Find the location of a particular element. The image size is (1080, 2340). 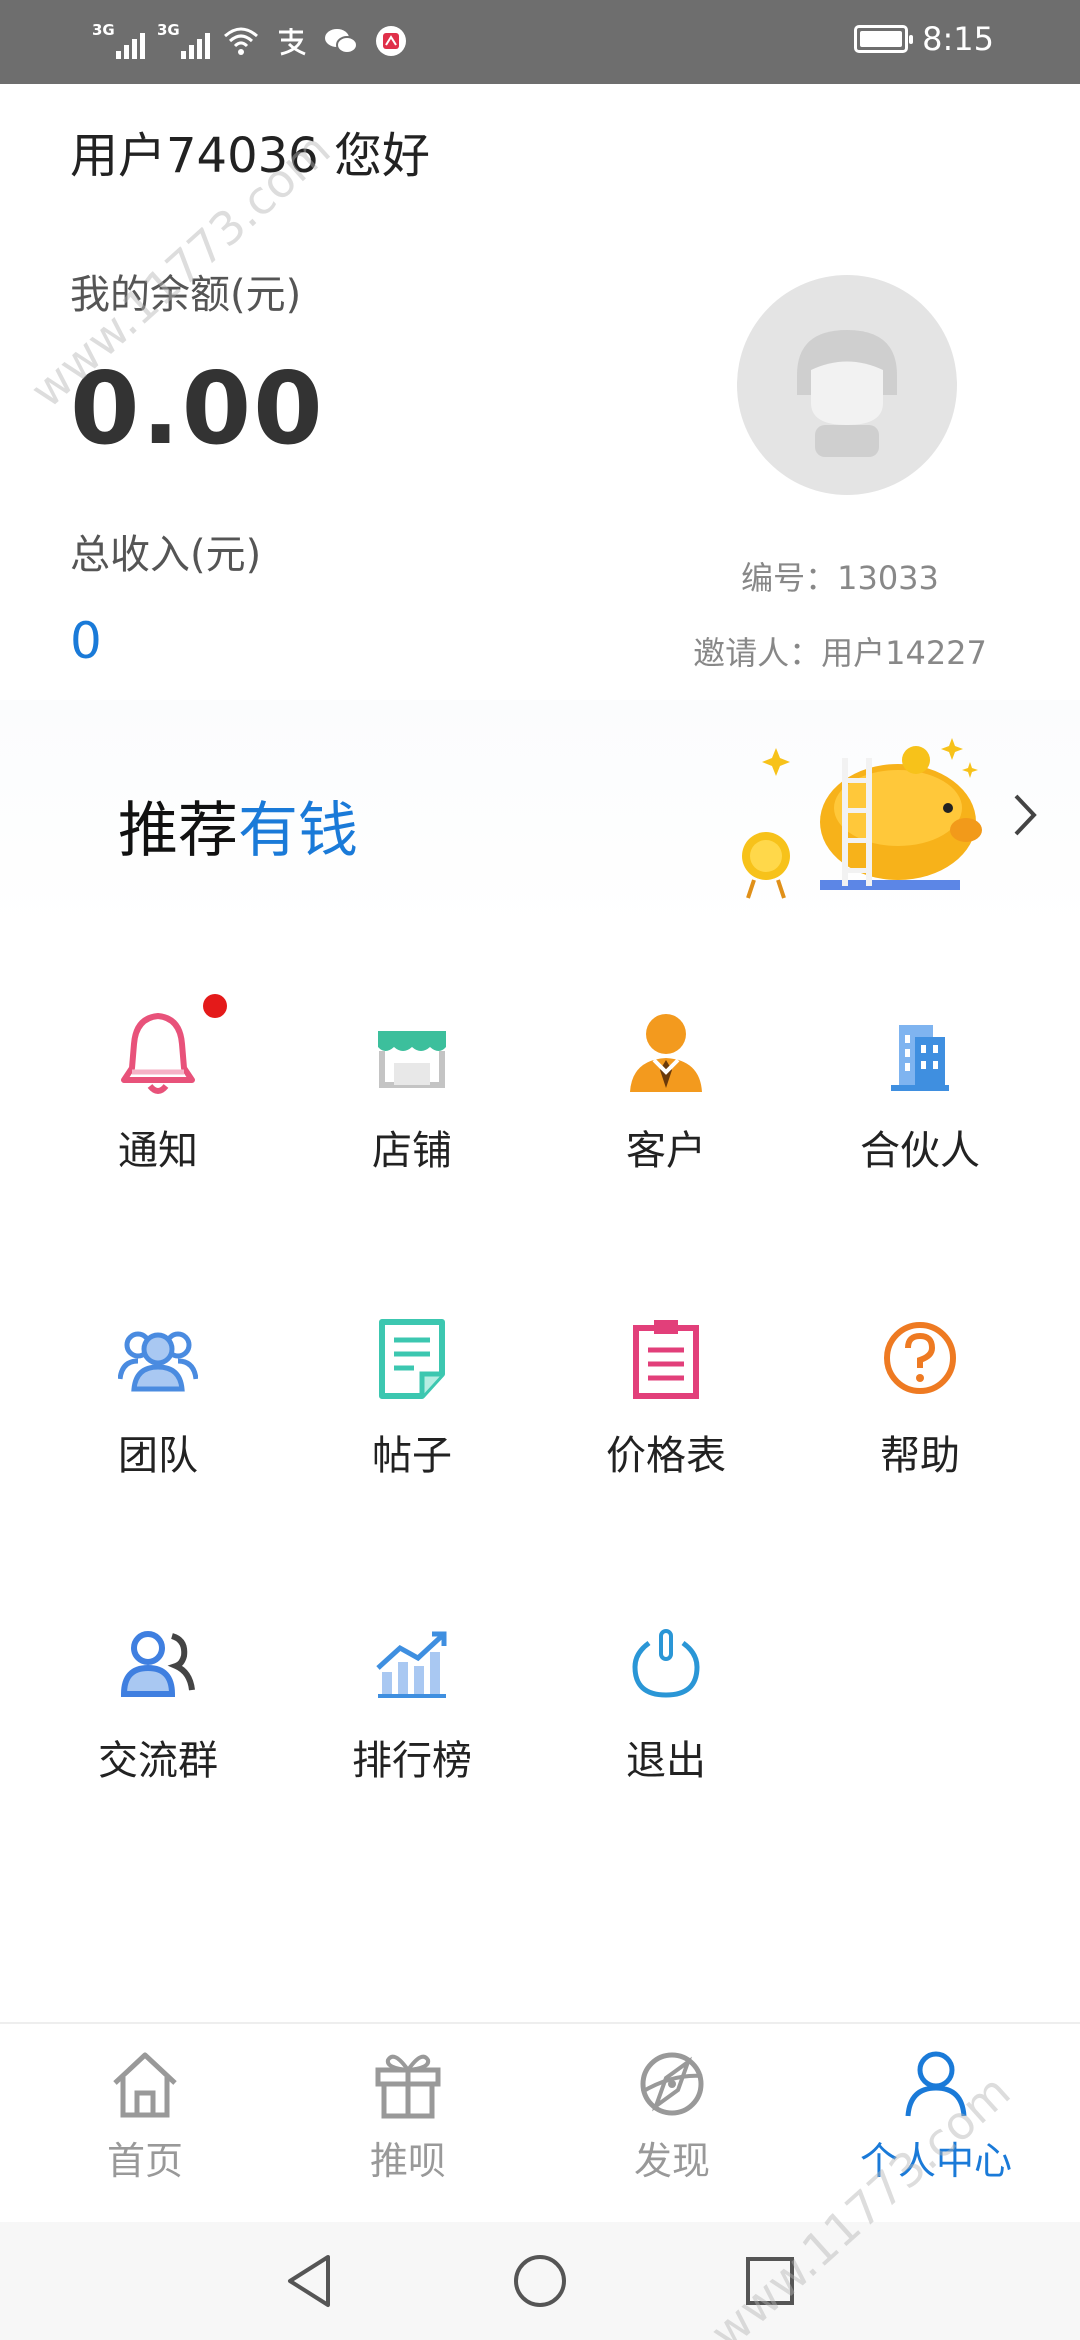

store-icon is located at coordinates (412, 1053).